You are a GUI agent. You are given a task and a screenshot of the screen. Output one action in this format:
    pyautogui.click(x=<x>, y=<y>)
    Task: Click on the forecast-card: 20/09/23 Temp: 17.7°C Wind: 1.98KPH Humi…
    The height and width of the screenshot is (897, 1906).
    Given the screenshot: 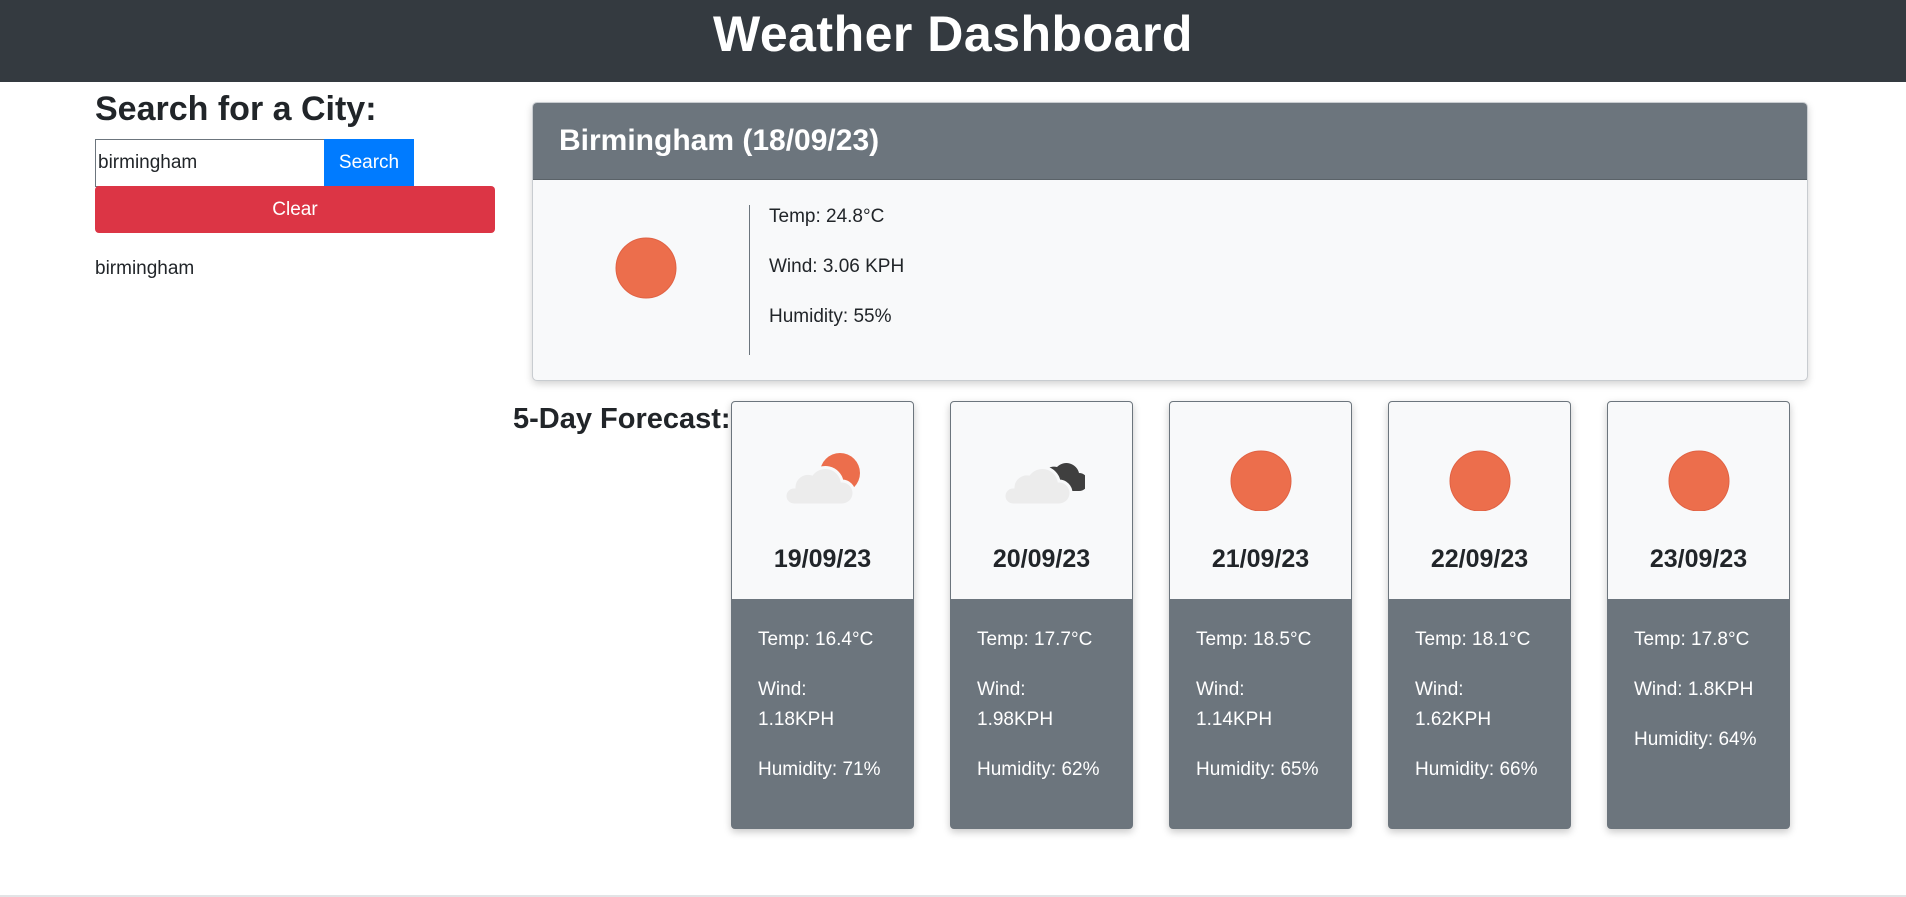 What is the action you would take?
    pyautogui.click(x=1041, y=615)
    